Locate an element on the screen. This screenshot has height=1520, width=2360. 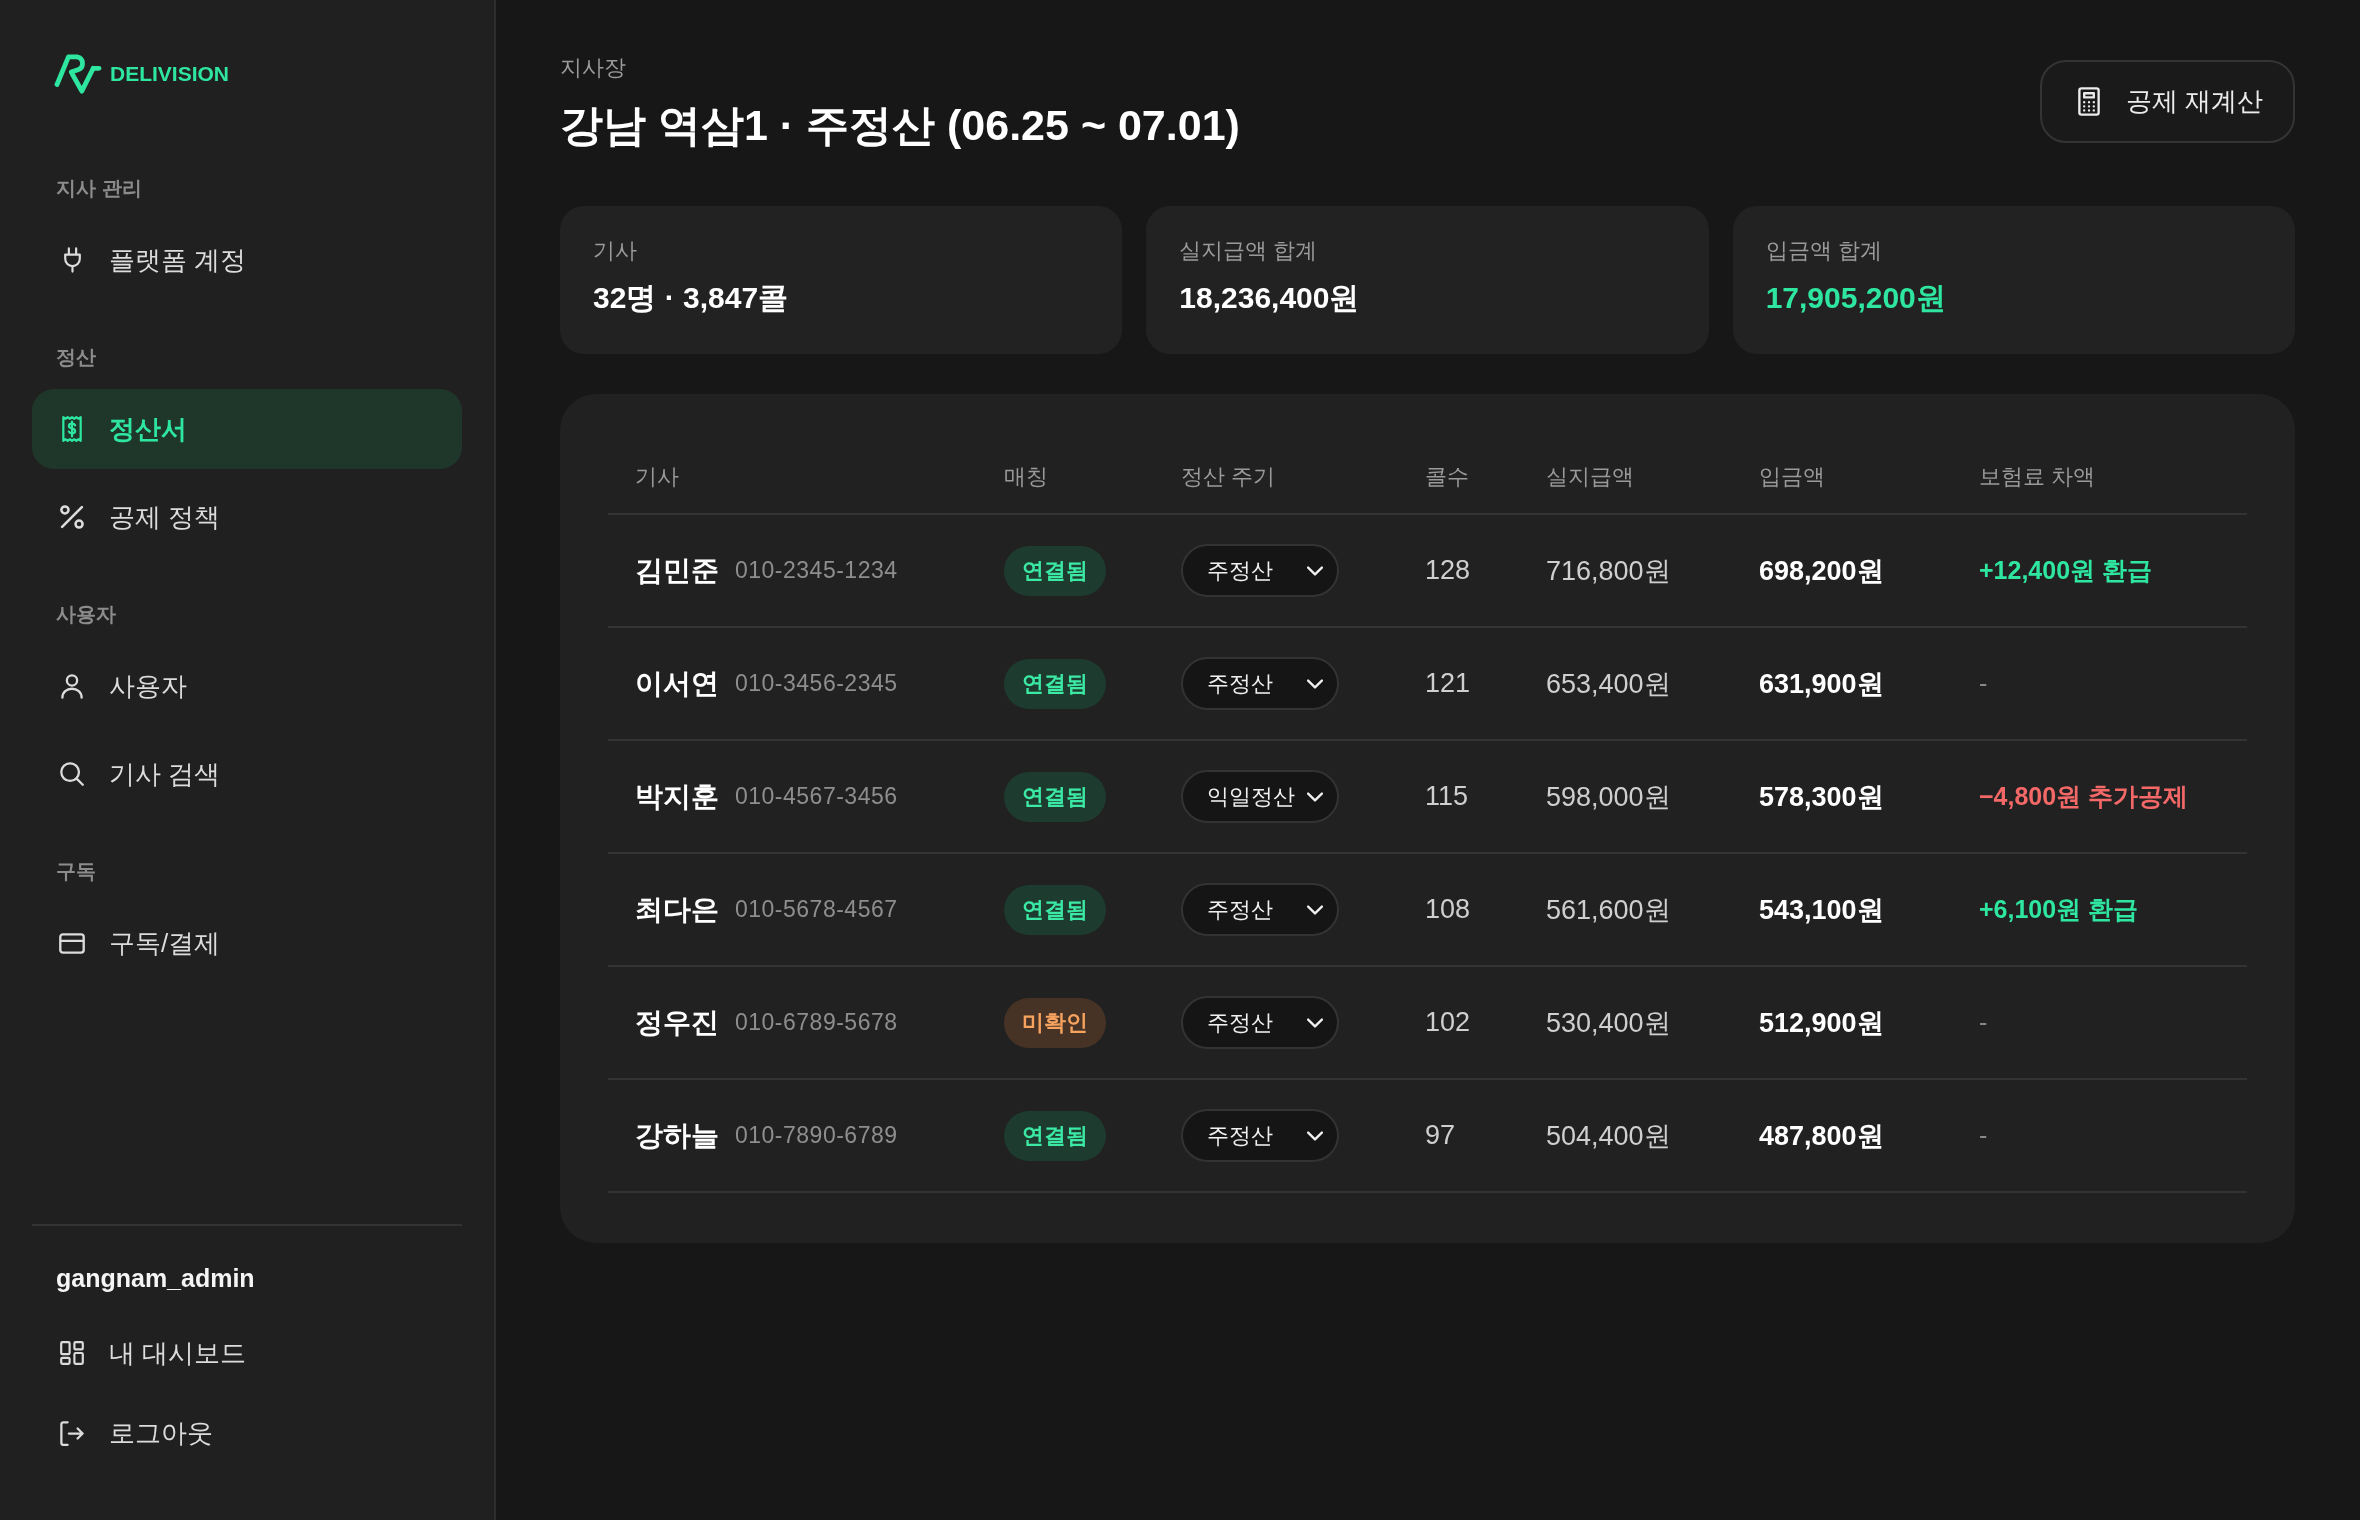
payout-amount: 716,800원 is located at coordinates (1608, 571).